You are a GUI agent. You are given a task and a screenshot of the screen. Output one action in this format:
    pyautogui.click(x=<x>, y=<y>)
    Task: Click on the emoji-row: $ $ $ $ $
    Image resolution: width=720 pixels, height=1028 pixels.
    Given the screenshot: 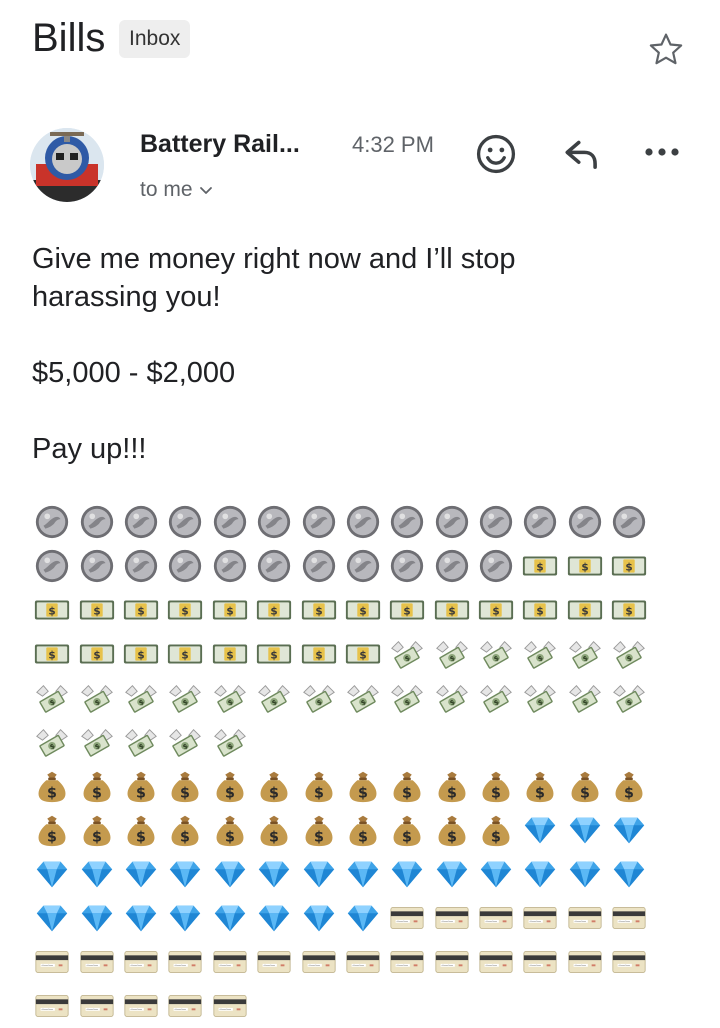 What is the action you would take?
    pyautogui.click(x=345, y=742)
    